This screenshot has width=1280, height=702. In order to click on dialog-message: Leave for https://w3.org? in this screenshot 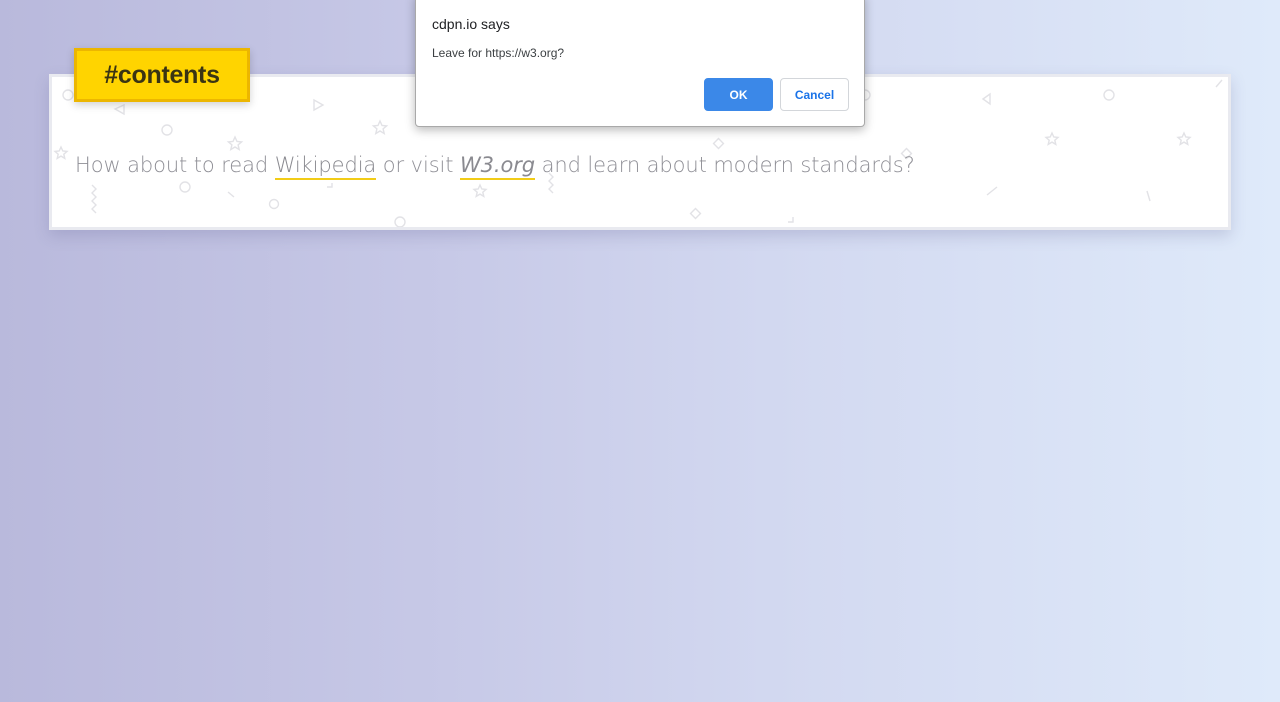, I will do `click(498, 53)`.